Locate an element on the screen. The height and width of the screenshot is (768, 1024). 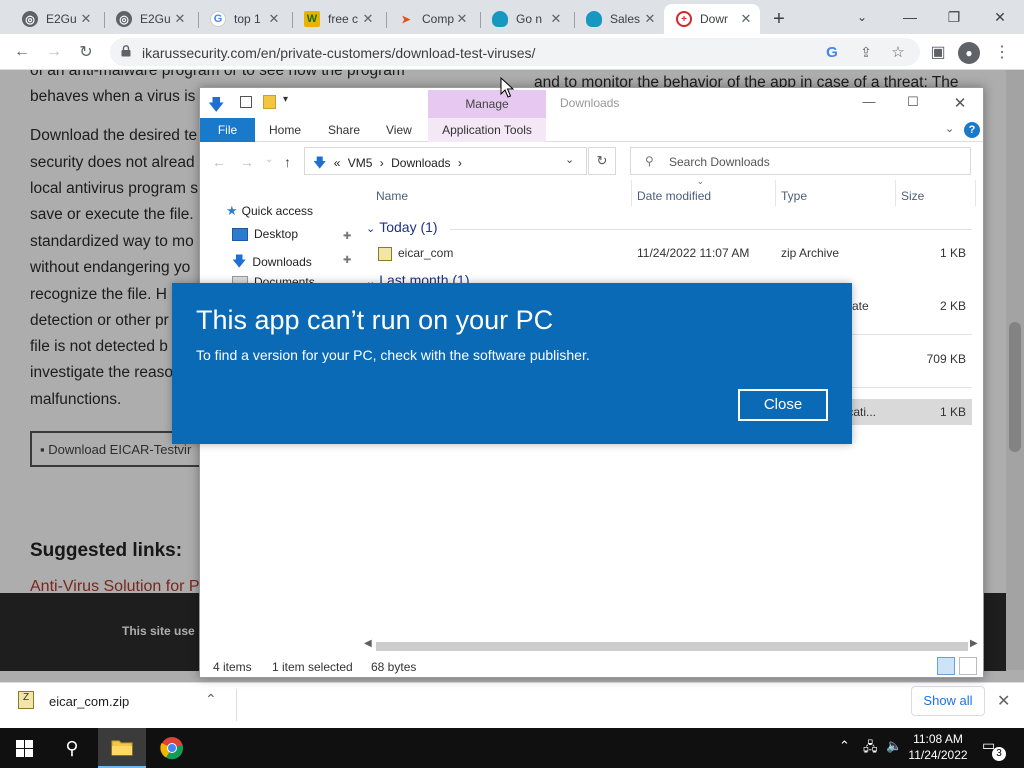
search-icon: ⚲ is located at coordinates (72, 748).